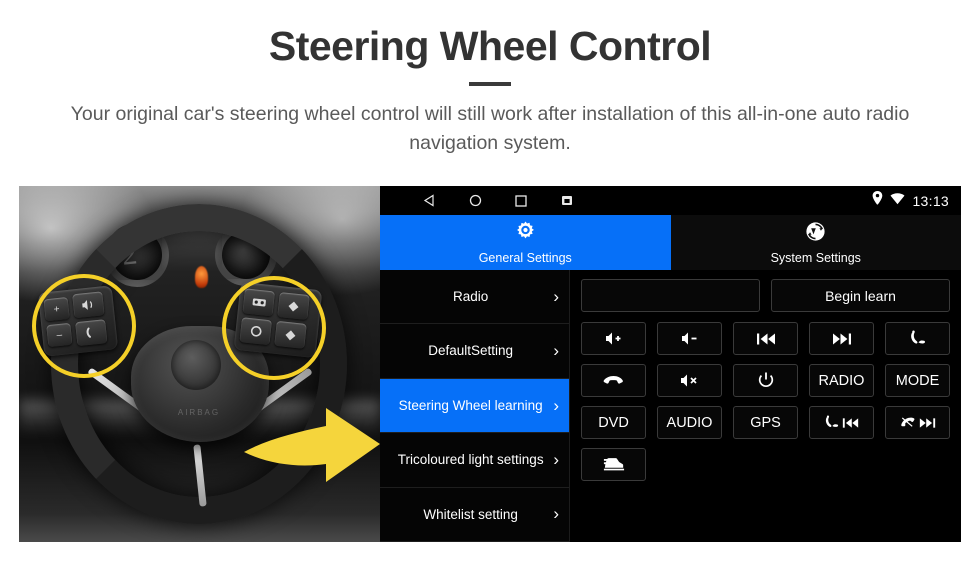 This screenshot has width=980, height=564. Describe the element at coordinates (689, 338) in the screenshot. I see `volume-down-button` at that location.